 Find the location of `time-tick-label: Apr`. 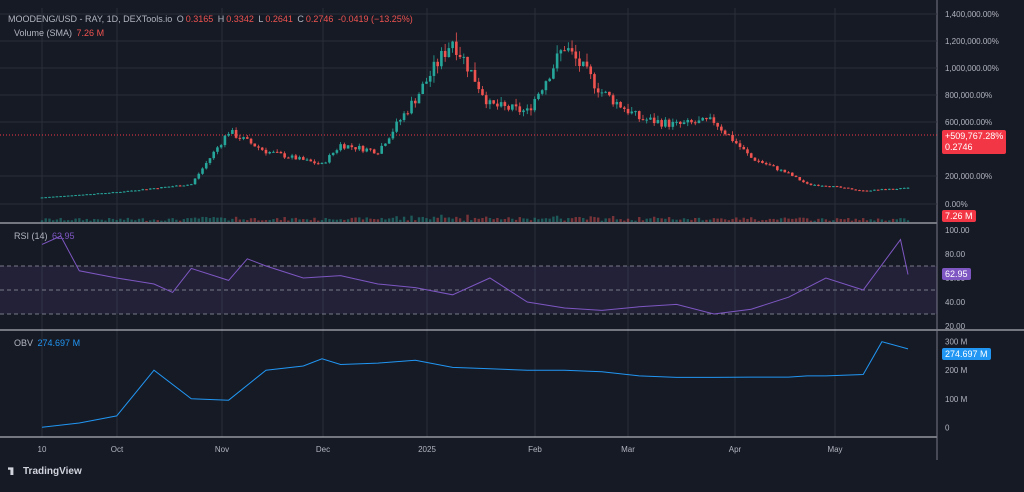

time-tick-label: Apr is located at coordinates (735, 449).